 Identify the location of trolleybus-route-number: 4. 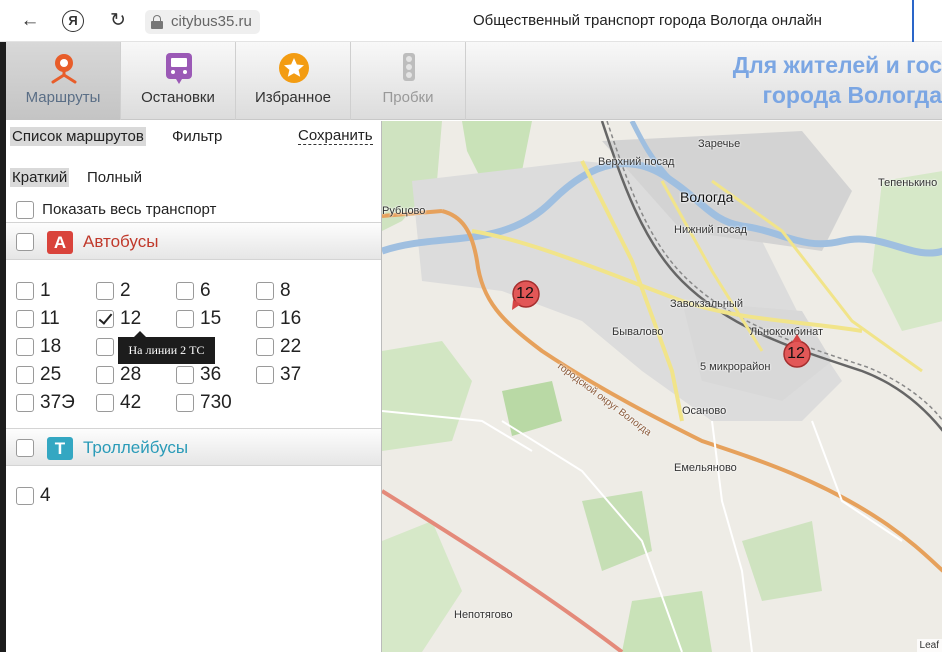
(45, 495).